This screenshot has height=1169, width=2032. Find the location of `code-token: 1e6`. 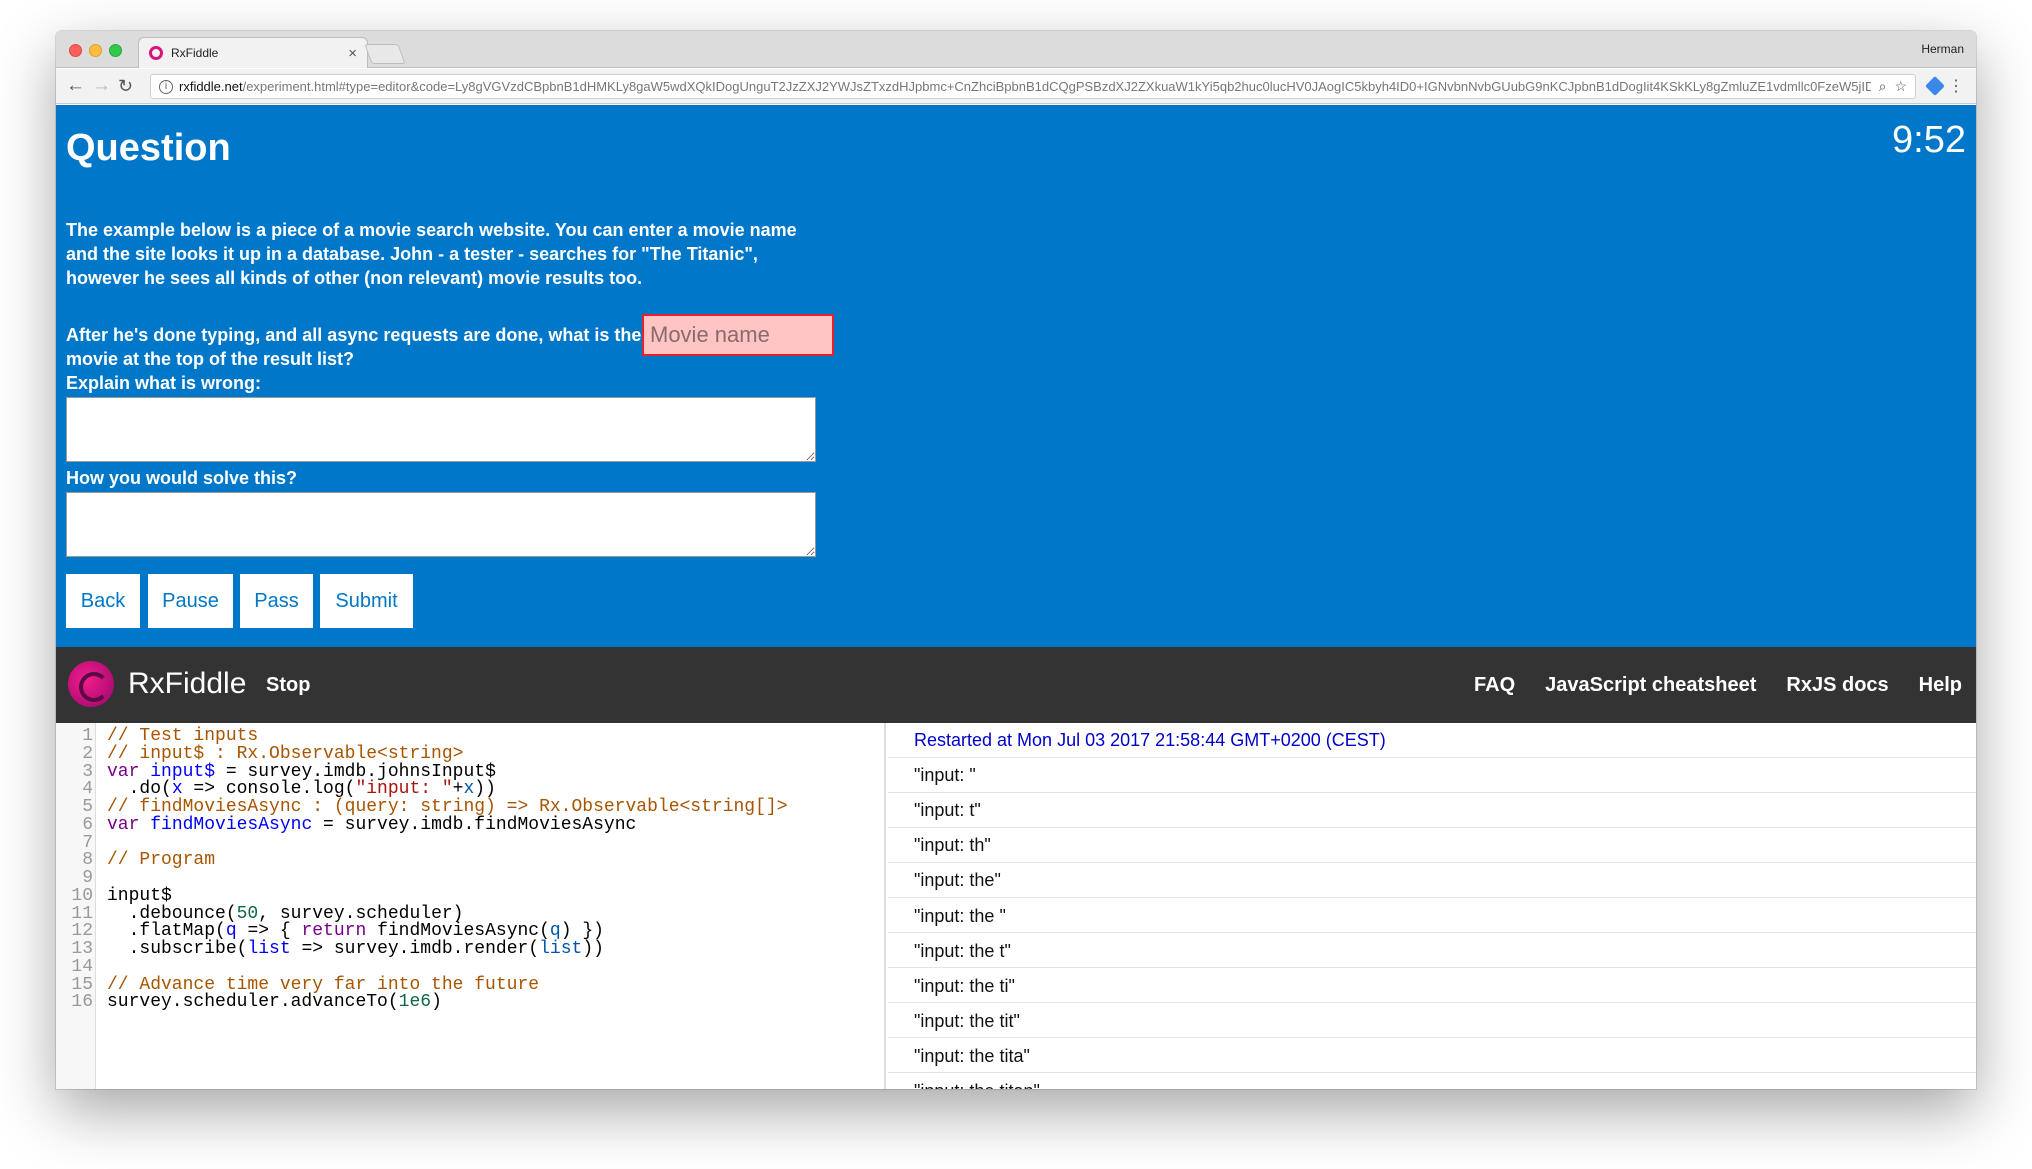

code-token: 1e6 is located at coordinates (415, 1002).